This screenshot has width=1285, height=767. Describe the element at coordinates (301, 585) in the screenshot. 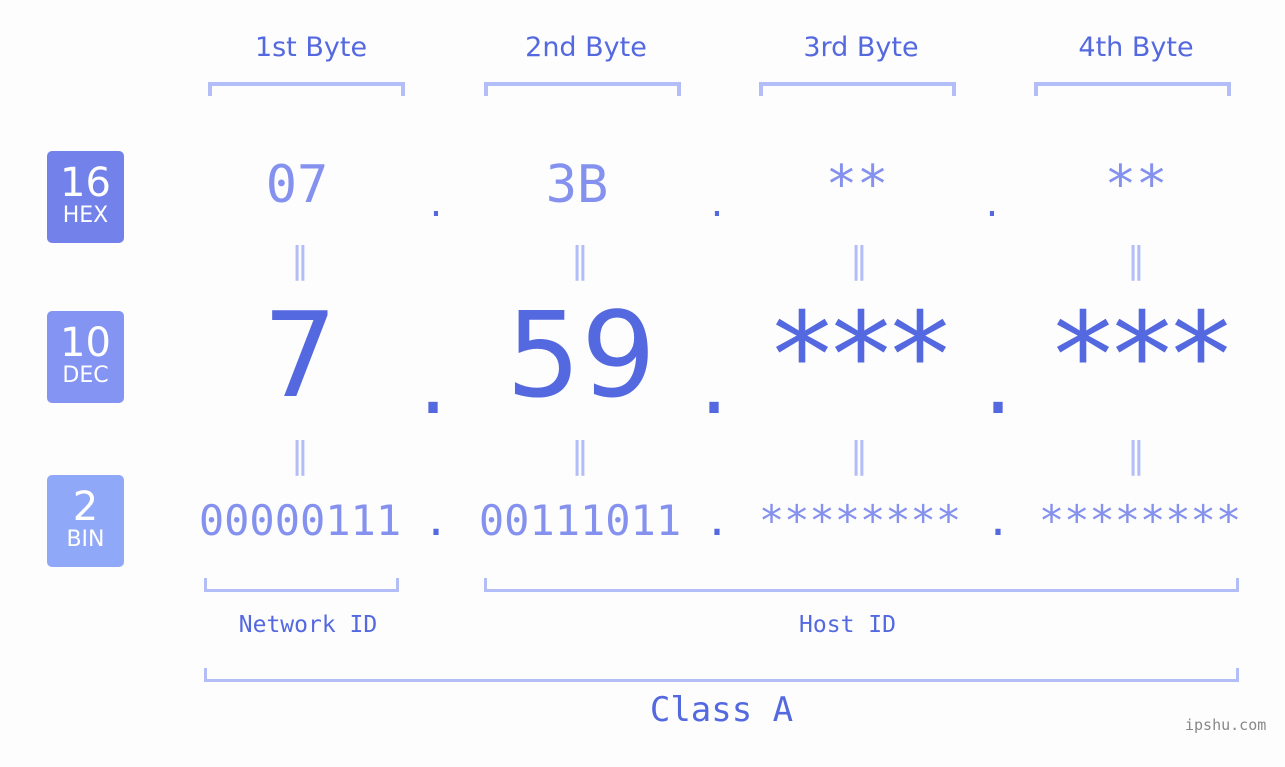

I see `network-id-bracket` at that location.